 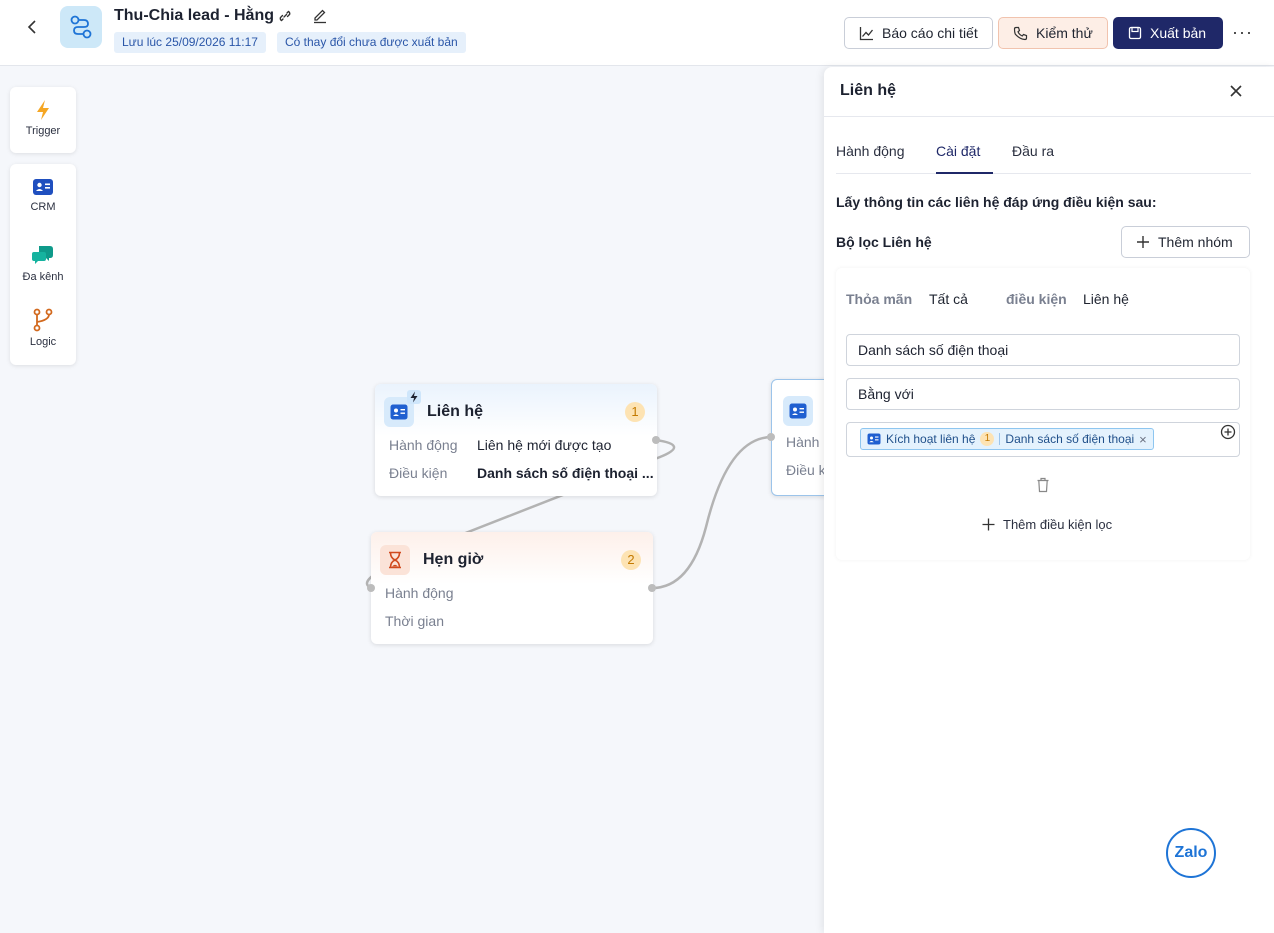 What do you see at coordinates (1106, 299) in the screenshot?
I see `condition-object-select: Liên hệ` at bounding box center [1106, 299].